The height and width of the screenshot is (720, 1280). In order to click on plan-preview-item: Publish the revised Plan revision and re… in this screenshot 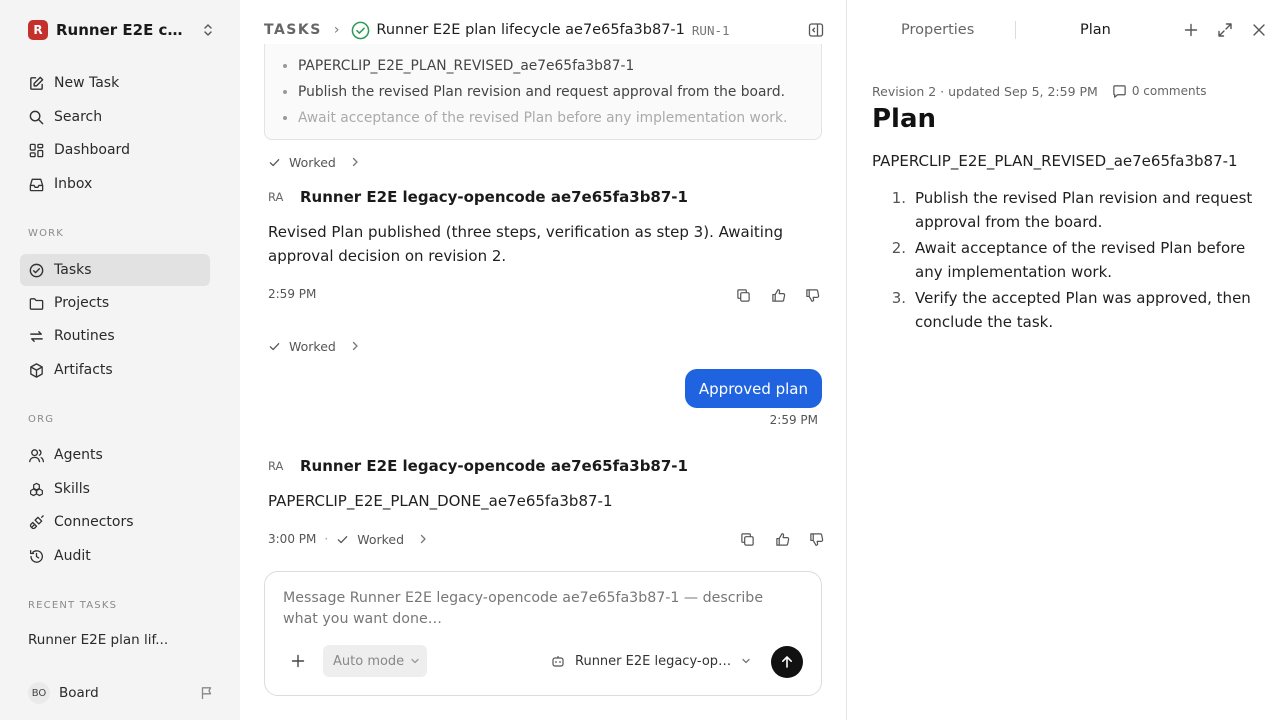, I will do `click(552, 95)`.